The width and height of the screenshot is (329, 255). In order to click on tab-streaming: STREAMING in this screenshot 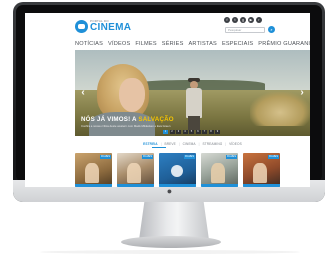, I will do `click(212, 144)`.